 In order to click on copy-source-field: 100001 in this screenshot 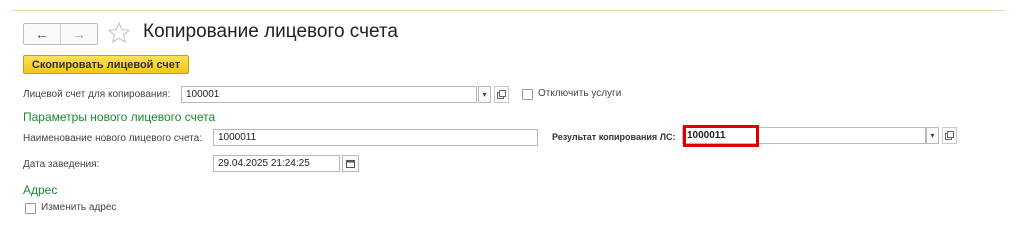, I will do `click(329, 94)`.